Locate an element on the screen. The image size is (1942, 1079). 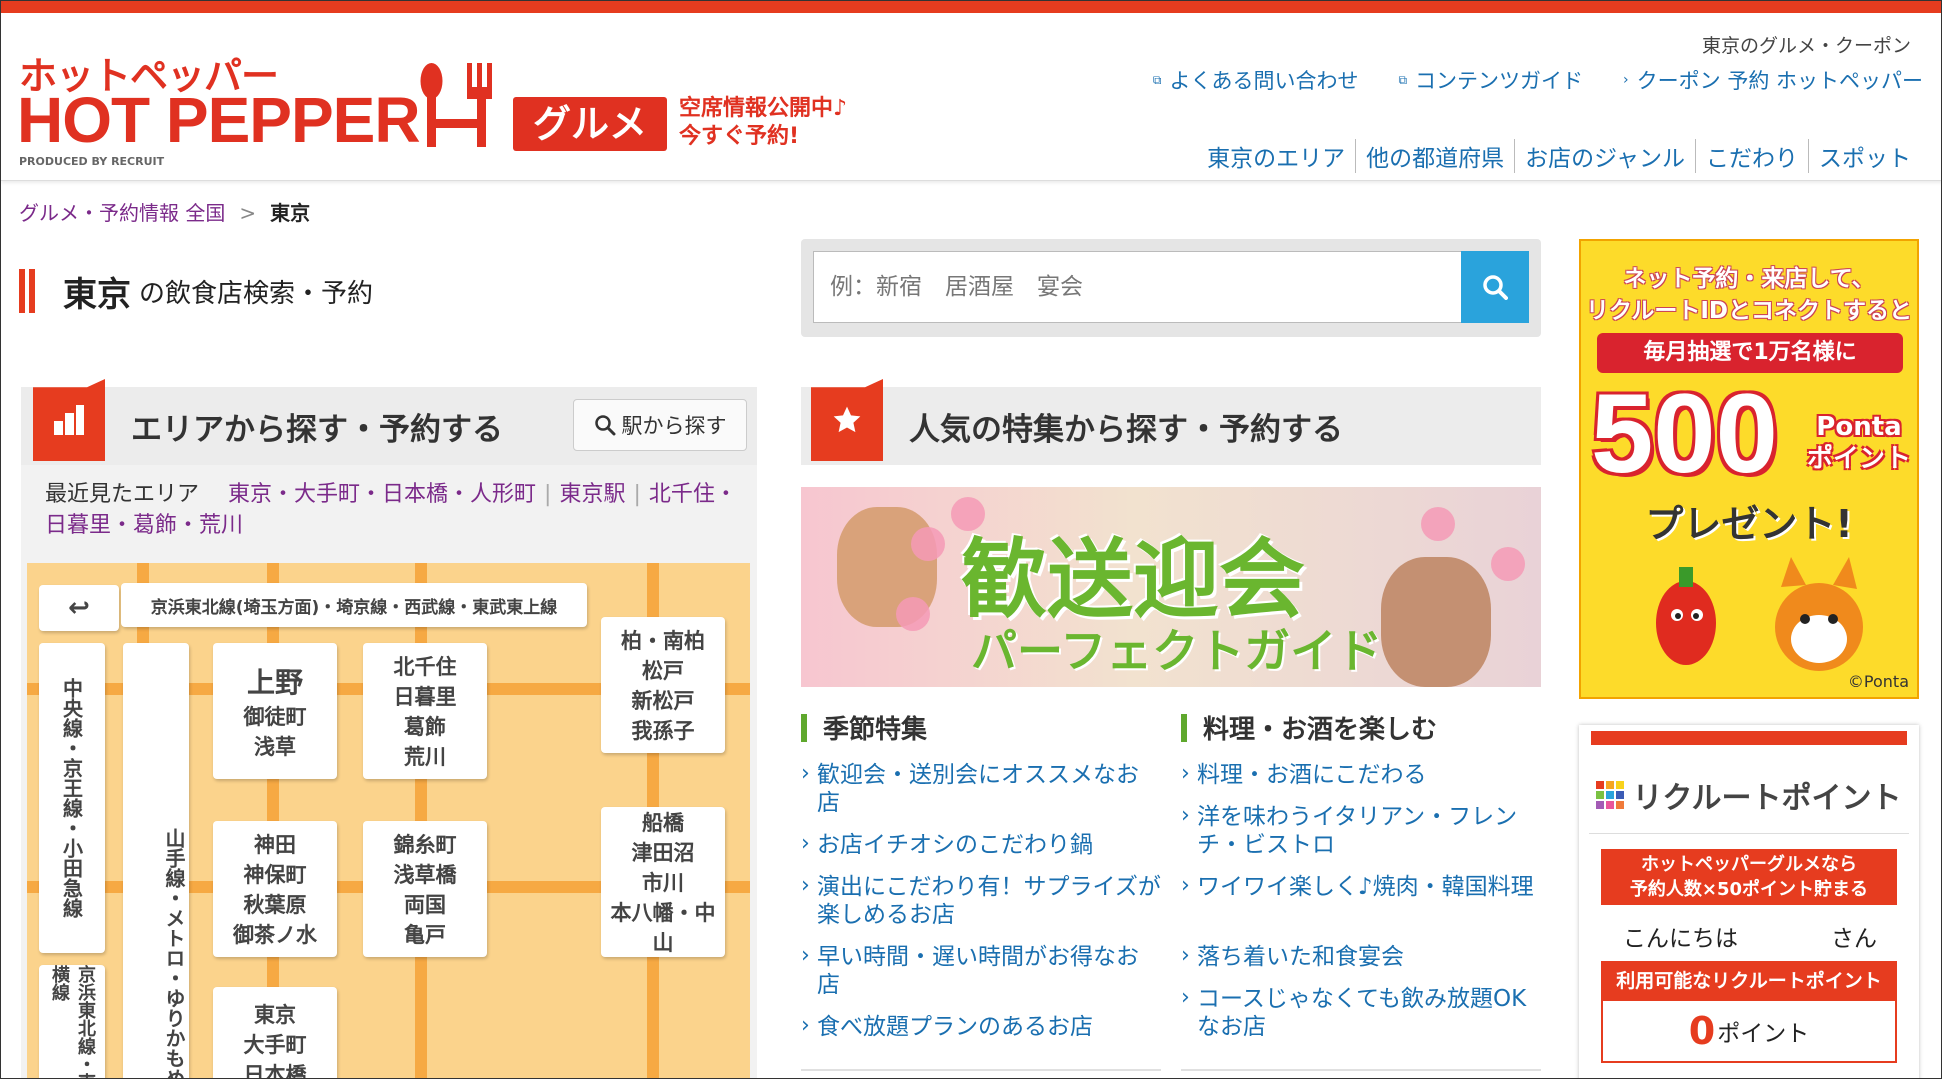
ad-ponta: Ponta ポイント is located at coordinates (1859, 443).